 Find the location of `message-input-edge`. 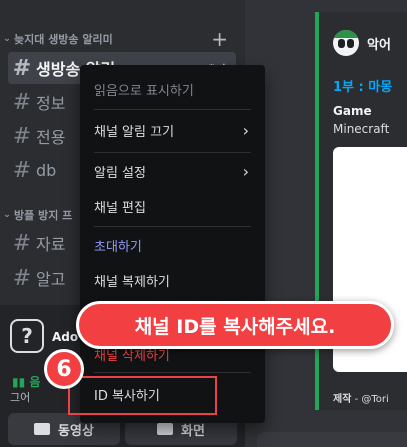

message-input-edge is located at coordinates (332, 439).